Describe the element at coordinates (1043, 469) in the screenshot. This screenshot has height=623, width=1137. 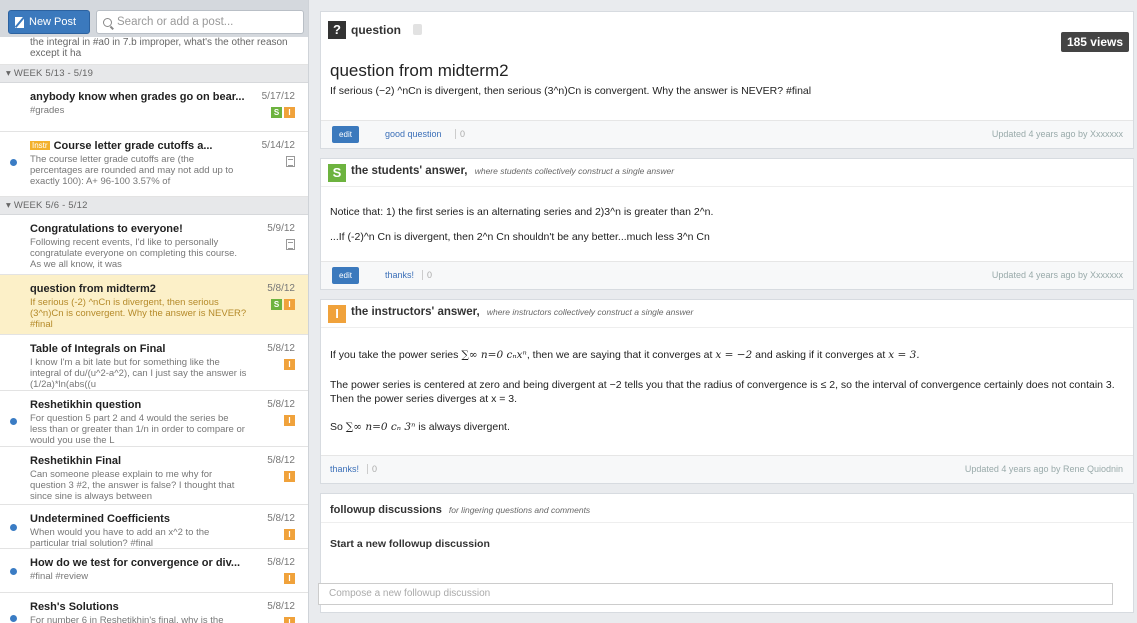
I see `updated-text: Updated 4 years ago by Rene Quiodnin` at that location.